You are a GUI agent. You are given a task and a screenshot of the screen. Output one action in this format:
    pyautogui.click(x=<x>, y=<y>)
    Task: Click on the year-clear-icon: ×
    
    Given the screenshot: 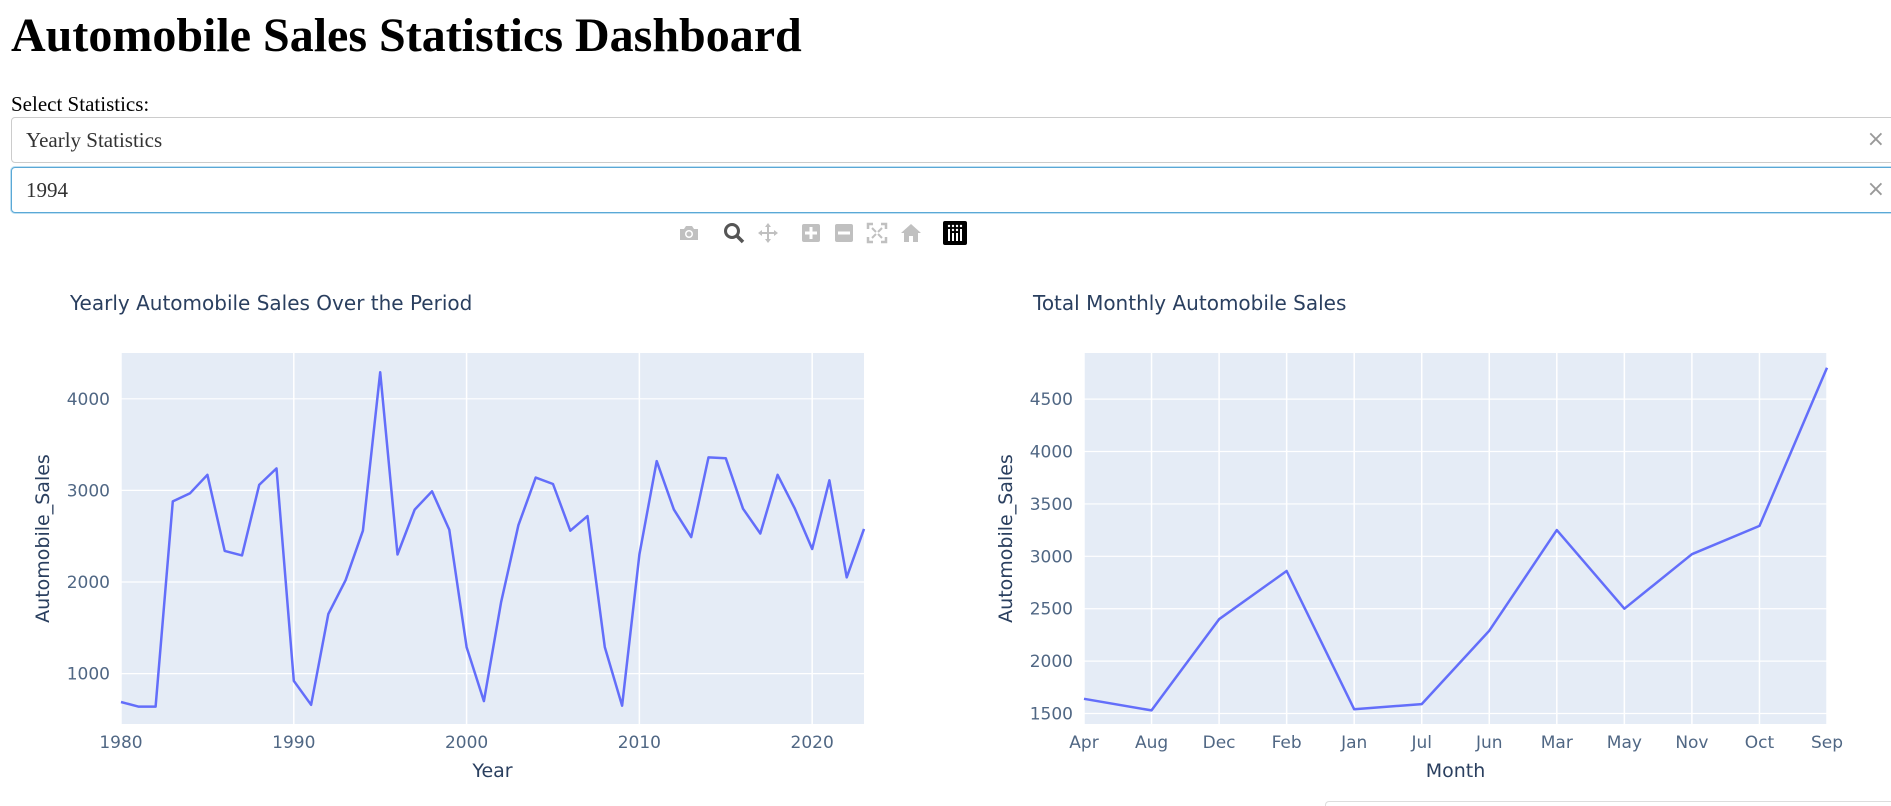 What is the action you would take?
    pyautogui.click(x=1876, y=189)
    